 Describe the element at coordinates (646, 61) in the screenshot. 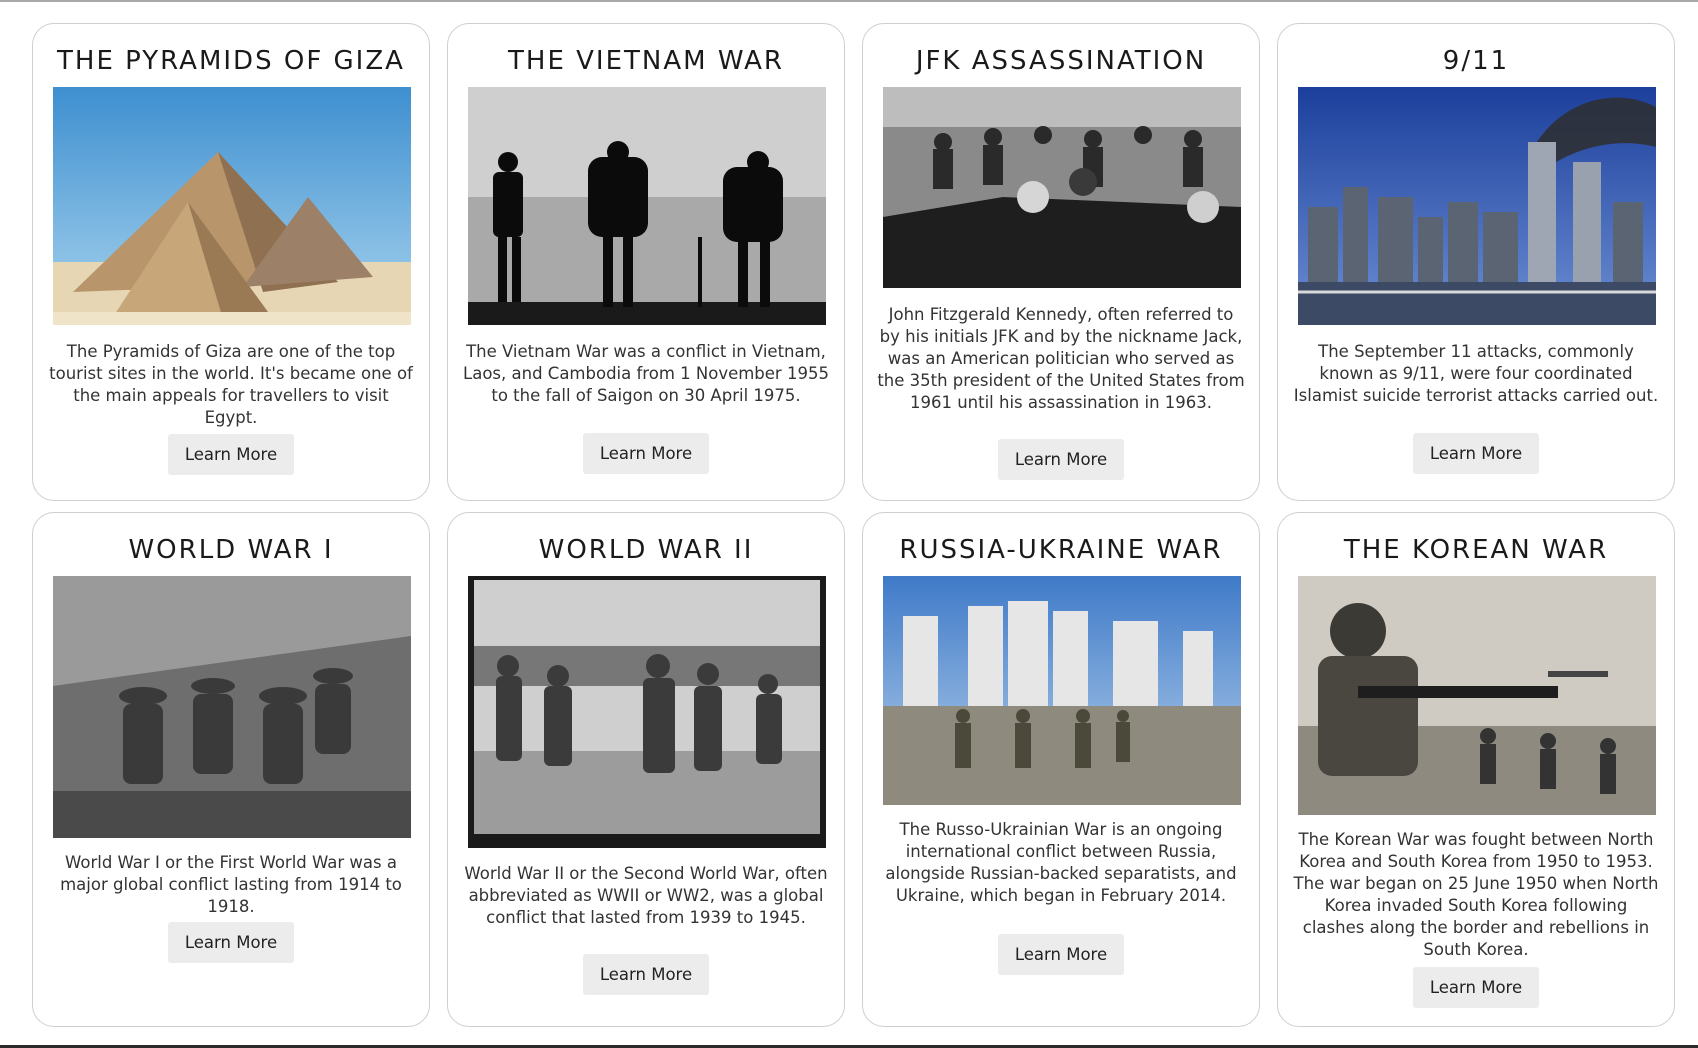

I see `card-title: THE VIETNAM WAR` at that location.